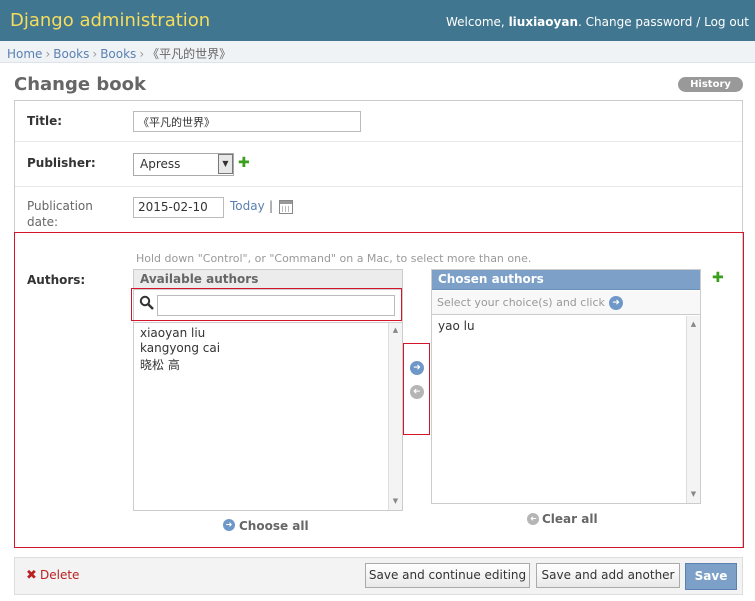 The height and width of the screenshot is (601, 755). I want to click on available-authors-scrollbar, so click(395, 416).